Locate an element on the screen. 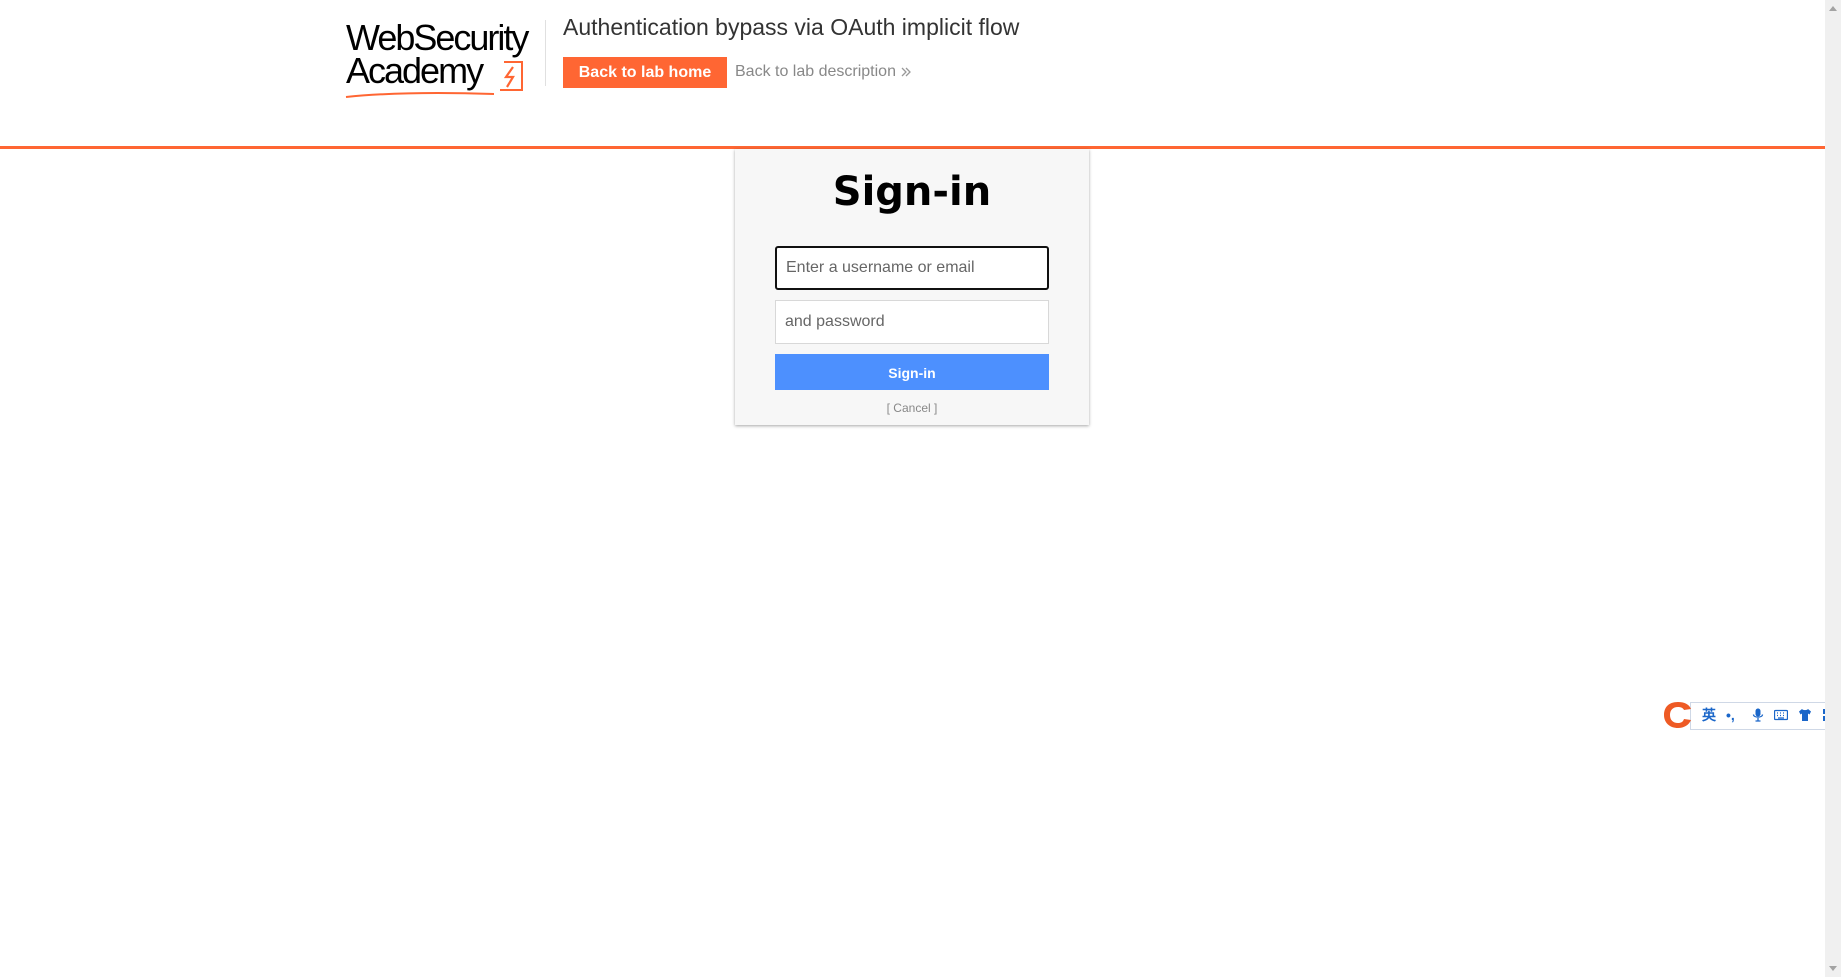  back-to-lab-description-link: Back to lab description is located at coordinates (823, 72).